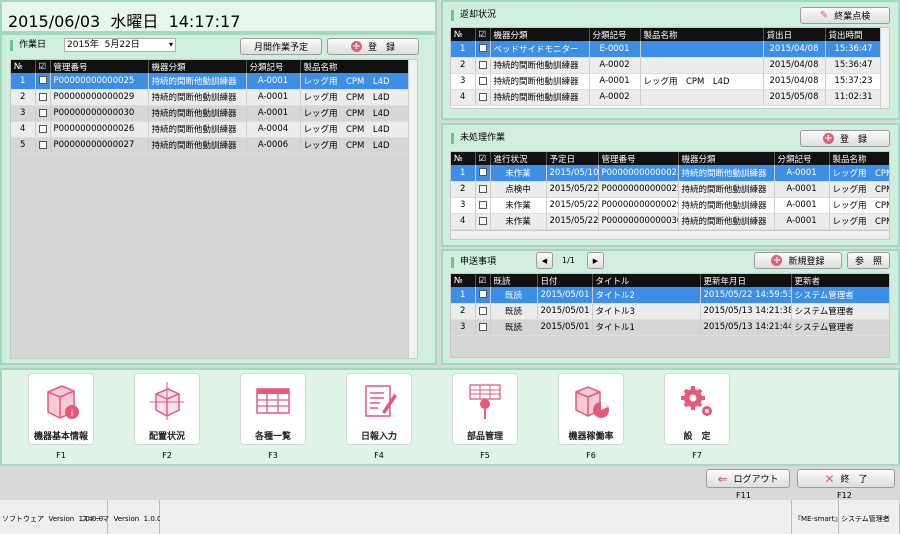 The width and height of the screenshot is (900, 534). I want to click on work-vertical-scrollbar, so click(412, 209).